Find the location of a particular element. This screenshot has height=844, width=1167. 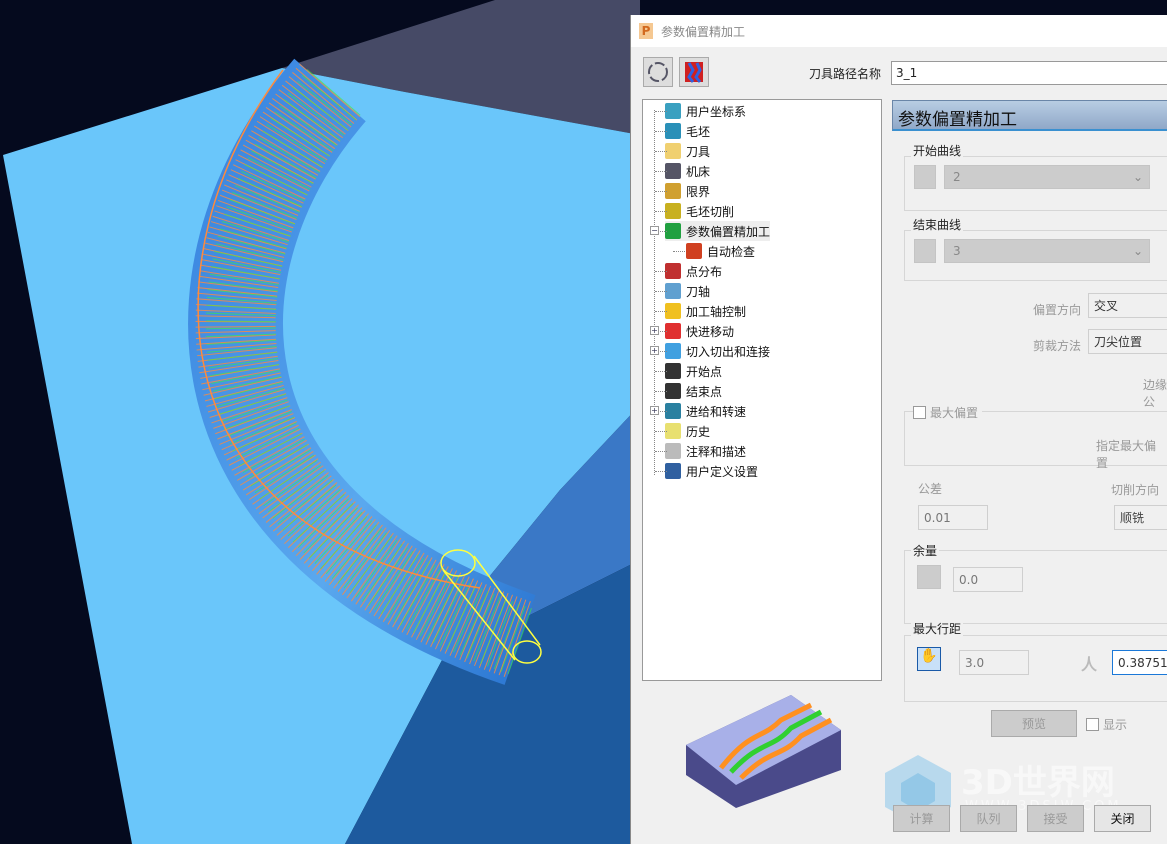

show-checkbox is located at coordinates (1092, 724).